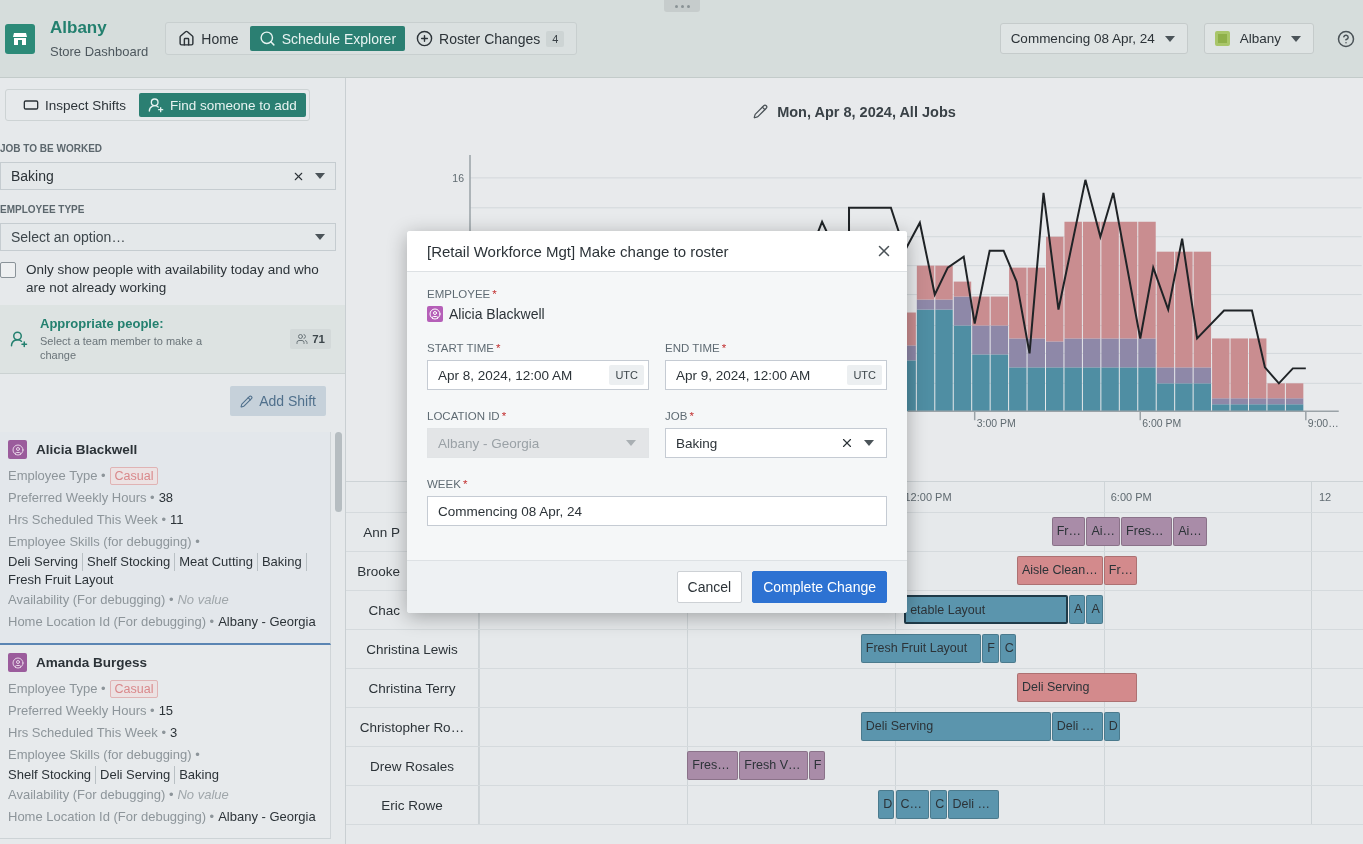  What do you see at coordinates (208, 38) in the screenshot?
I see `nav-tab: Home` at bounding box center [208, 38].